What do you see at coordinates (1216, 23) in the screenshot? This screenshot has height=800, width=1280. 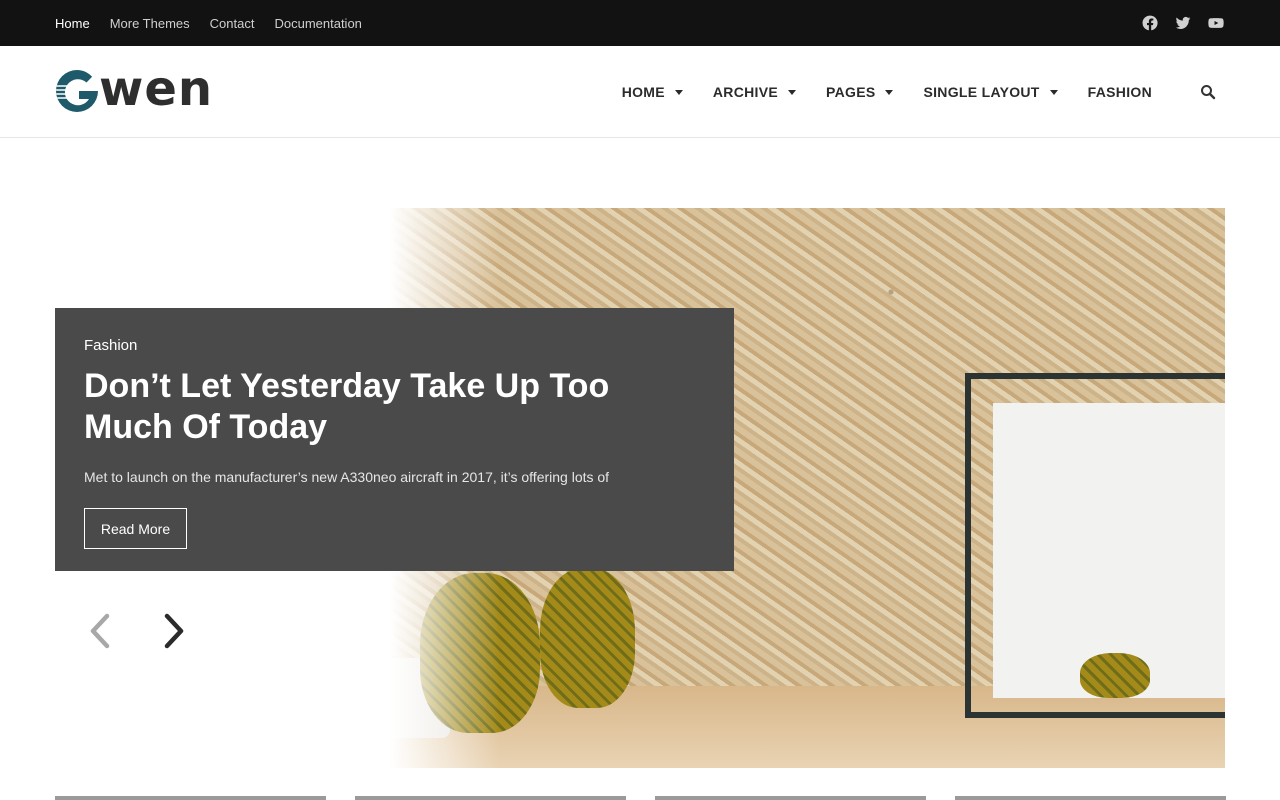 I see `youtube-icon` at bounding box center [1216, 23].